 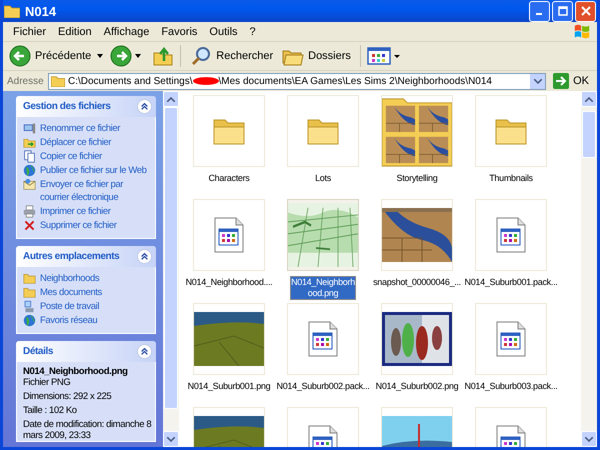 What do you see at coordinates (67, 106) in the screenshot?
I see `panel-title: Gestion des fichiers` at bounding box center [67, 106].